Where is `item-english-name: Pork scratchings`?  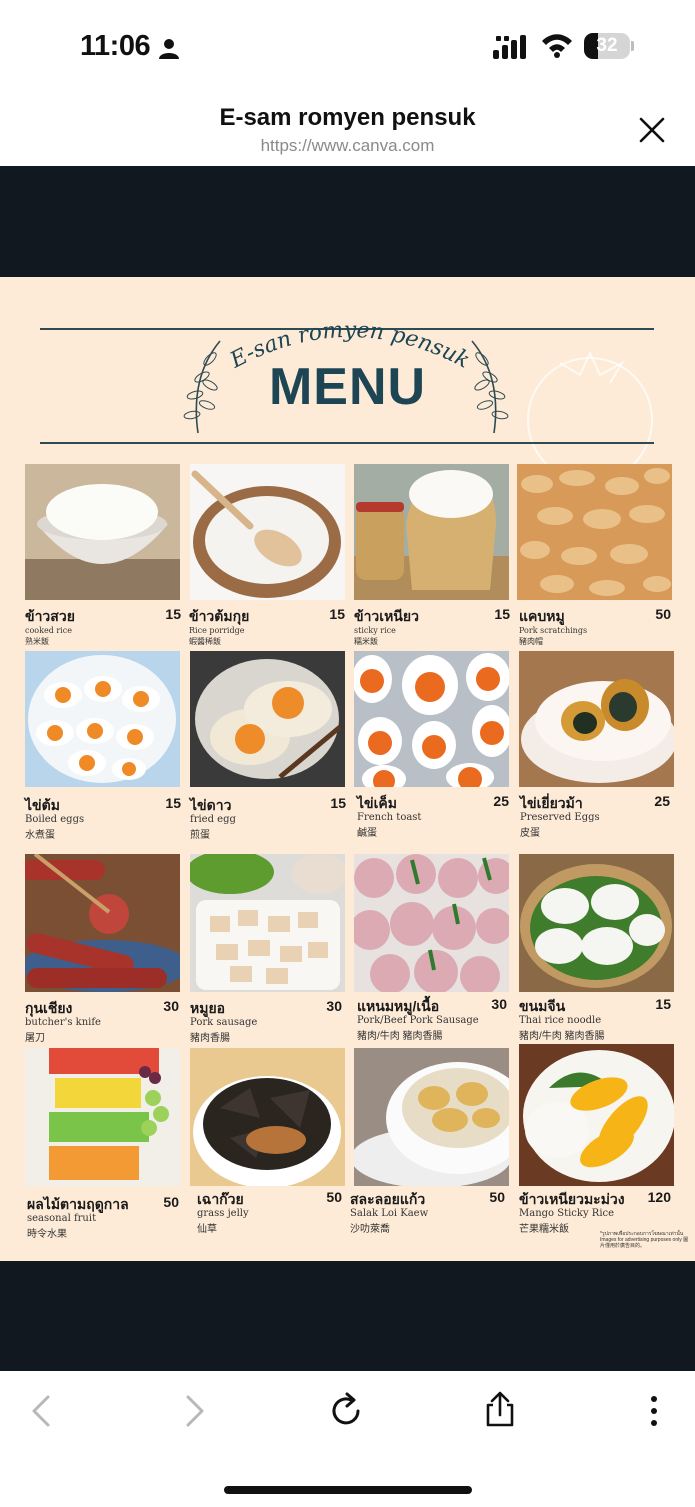
item-english-name: Pork scratchings is located at coordinates (553, 630).